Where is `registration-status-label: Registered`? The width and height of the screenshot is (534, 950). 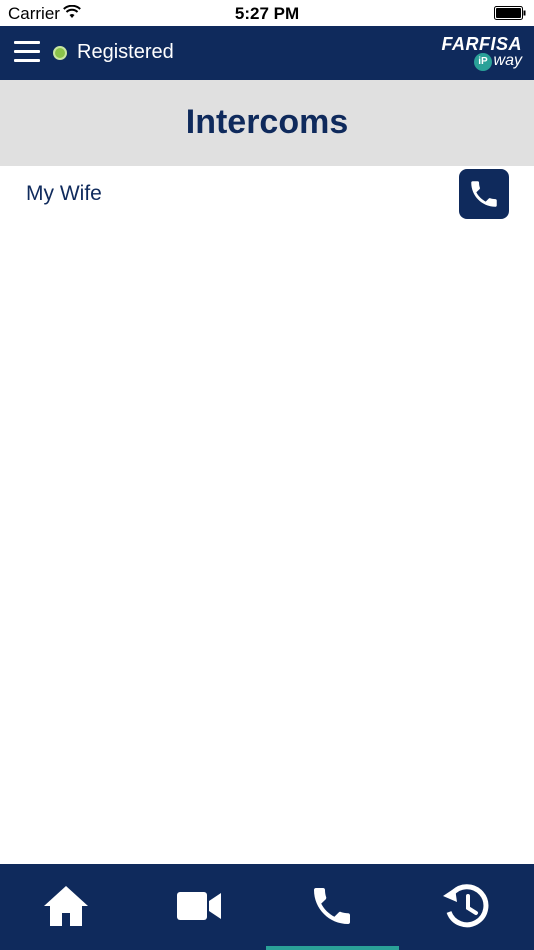
registration-status-label: Registered is located at coordinates (125, 52).